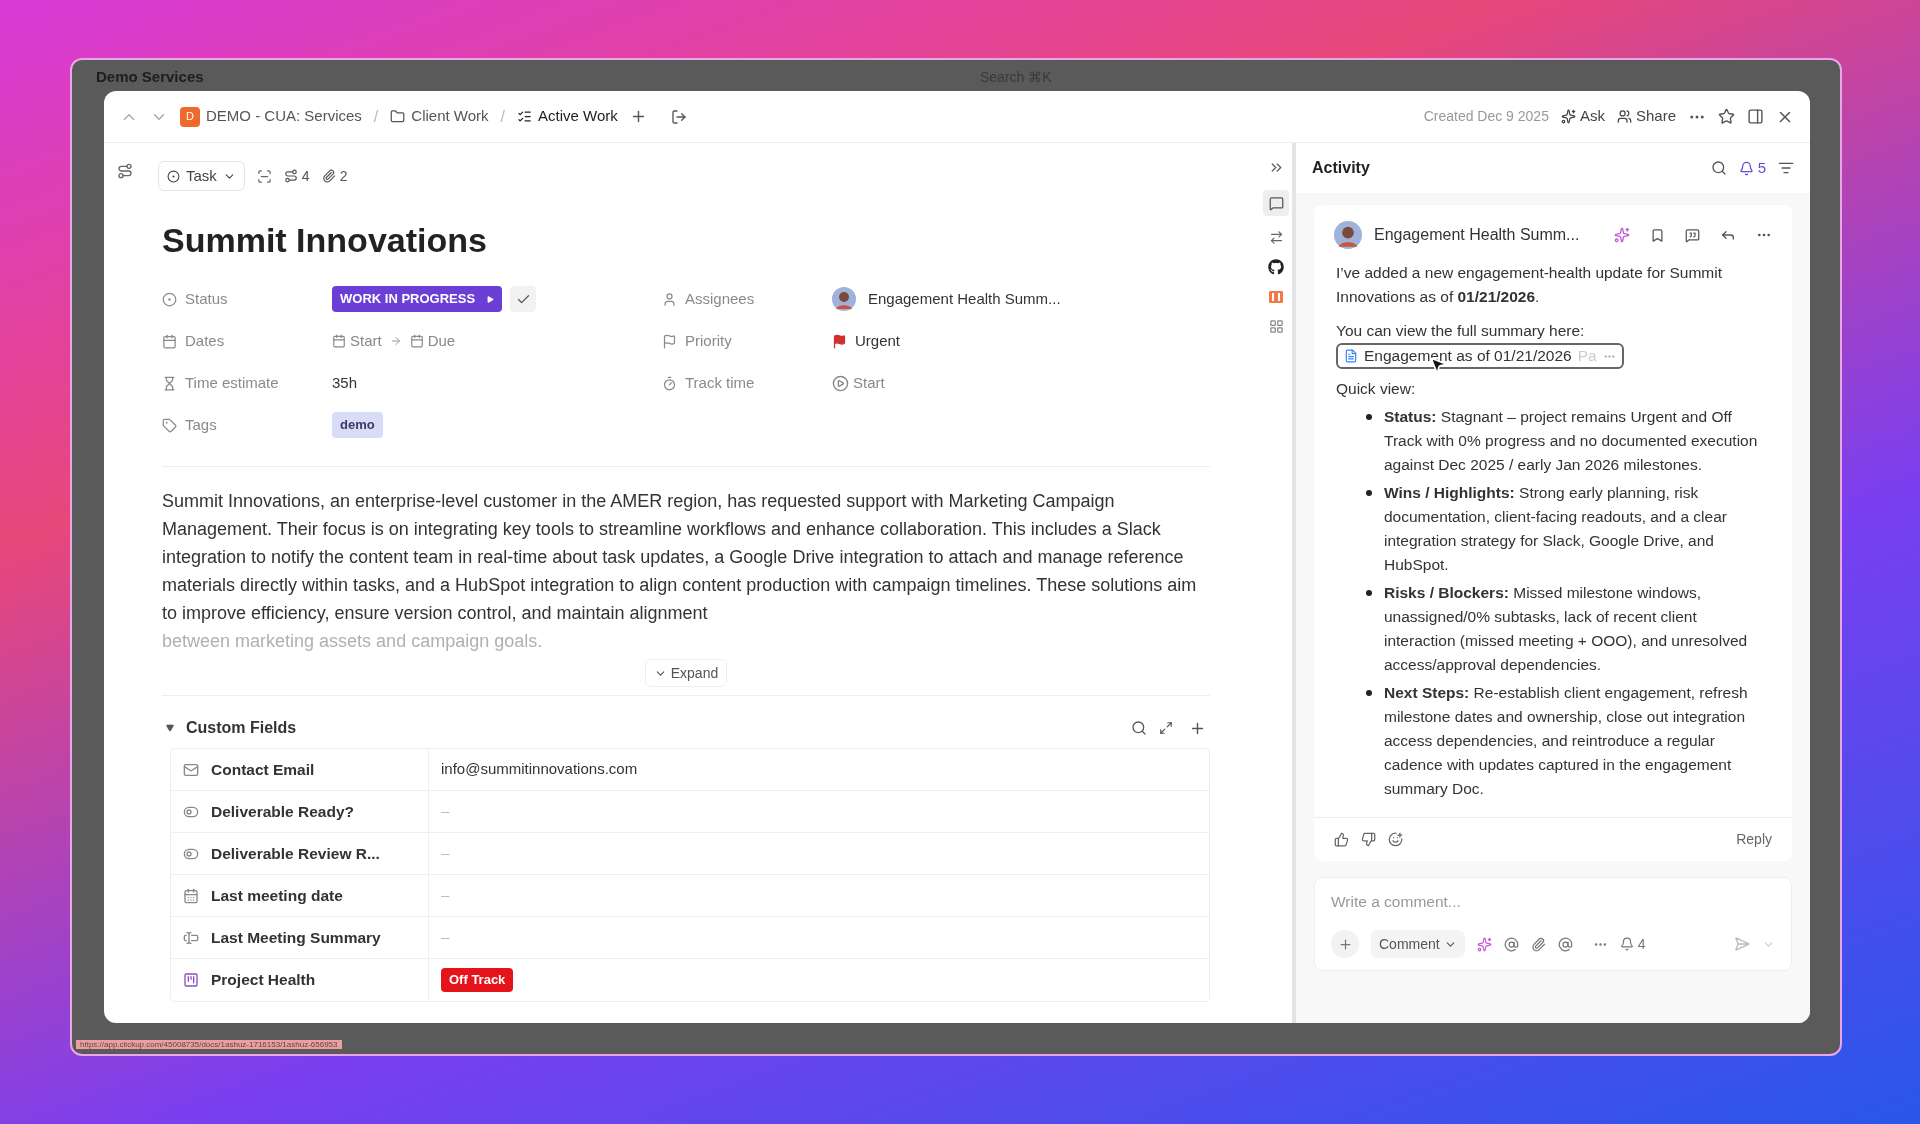 The image size is (1920, 1124). I want to click on star-icon, so click(1726, 116).